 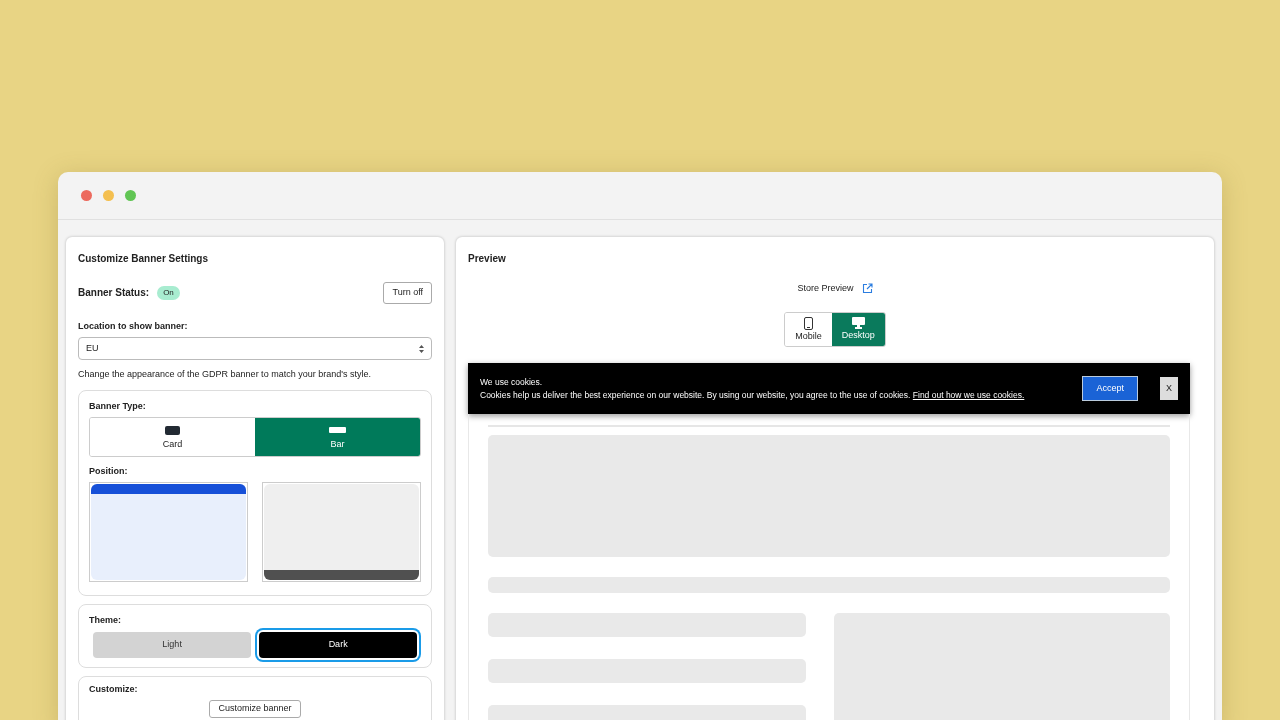 I want to click on status-label: Banner Status:, so click(x=114, y=293).